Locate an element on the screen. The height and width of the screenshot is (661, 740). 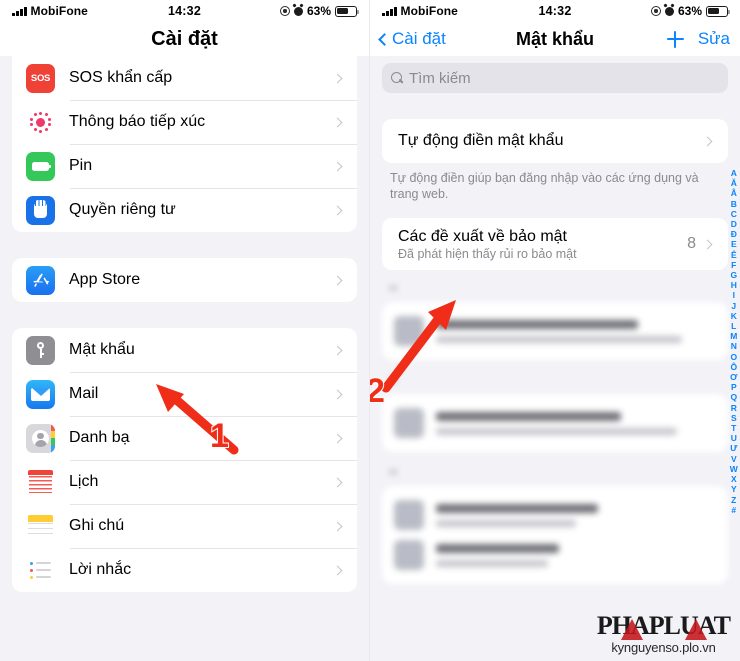
status-bar-indicators: 63% is located at coordinates (319, 11).